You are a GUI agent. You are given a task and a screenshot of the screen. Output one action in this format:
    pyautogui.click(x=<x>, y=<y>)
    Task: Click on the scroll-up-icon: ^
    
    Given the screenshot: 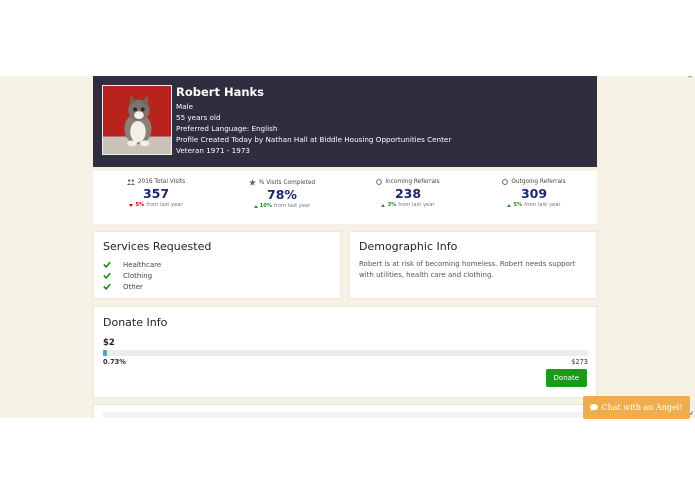 What is the action you would take?
    pyautogui.click(x=690, y=79)
    